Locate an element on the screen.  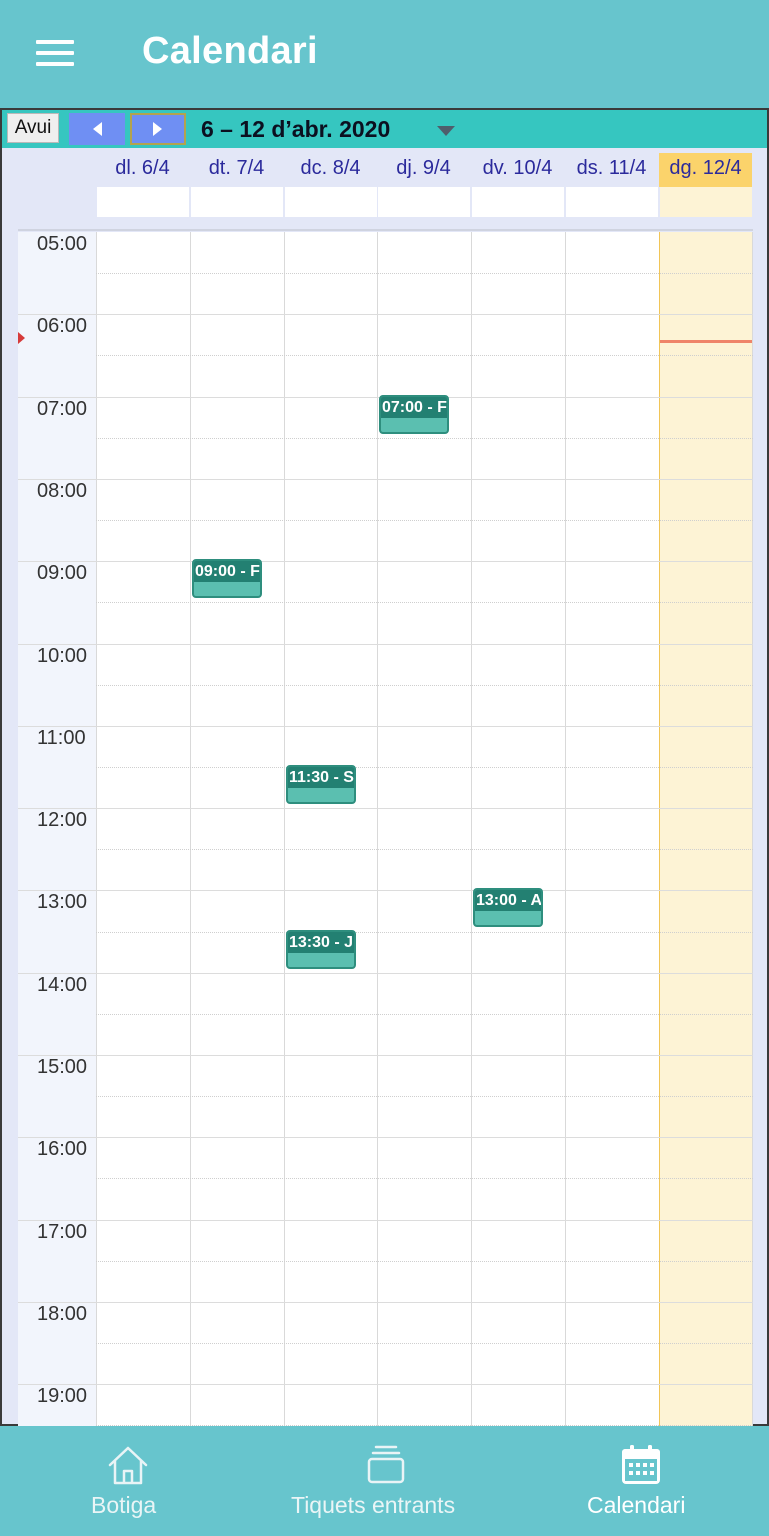
nav-tiquets-entrants: Tiquets entrants is located at coordinates (385, 1481).